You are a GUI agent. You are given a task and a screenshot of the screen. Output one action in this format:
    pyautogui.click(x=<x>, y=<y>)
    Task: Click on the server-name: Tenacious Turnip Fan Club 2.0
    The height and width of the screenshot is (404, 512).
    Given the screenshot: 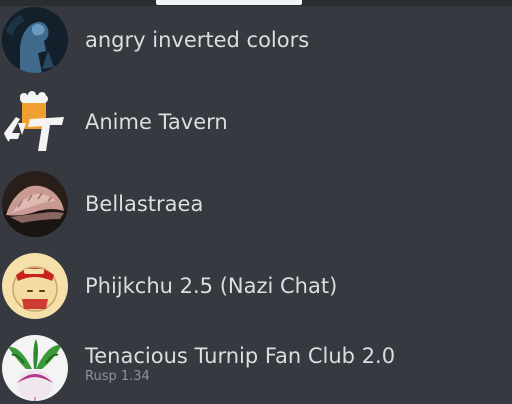 What is the action you would take?
    pyautogui.click(x=240, y=356)
    